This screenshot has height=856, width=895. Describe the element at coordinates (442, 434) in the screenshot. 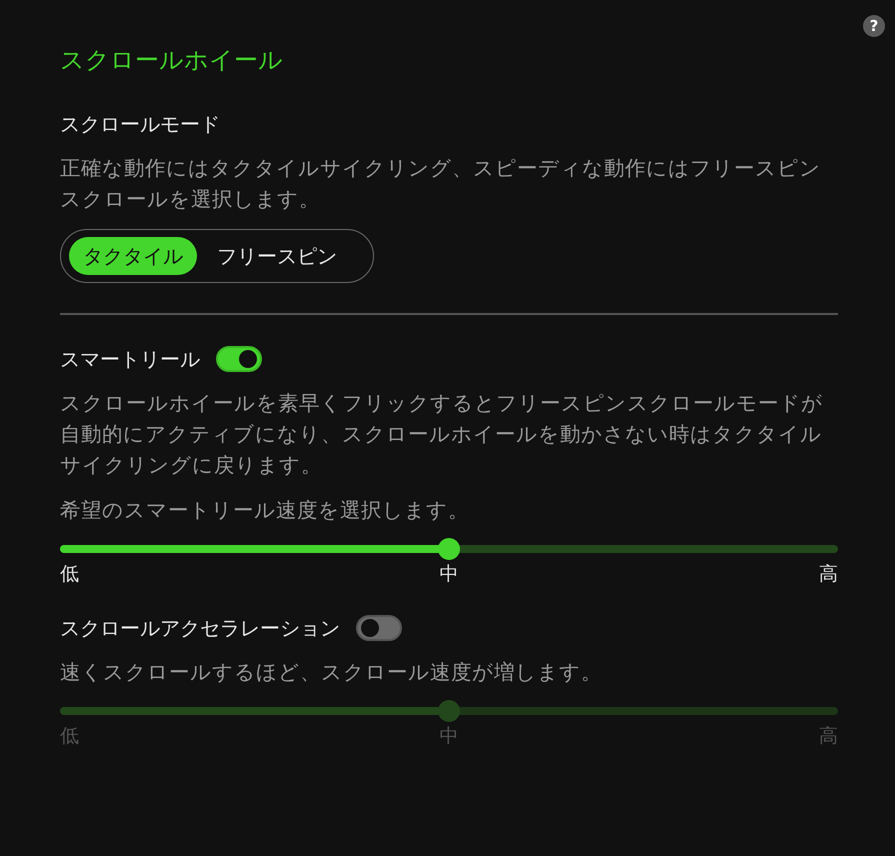

I see `setting-description: スクロールホイールを素早くフリックするとフリースピンスクロールモードが自動的にアクティブになり、スクロールホイールを動かさない時はタクタイルサイクリングに戻ります。` at that location.